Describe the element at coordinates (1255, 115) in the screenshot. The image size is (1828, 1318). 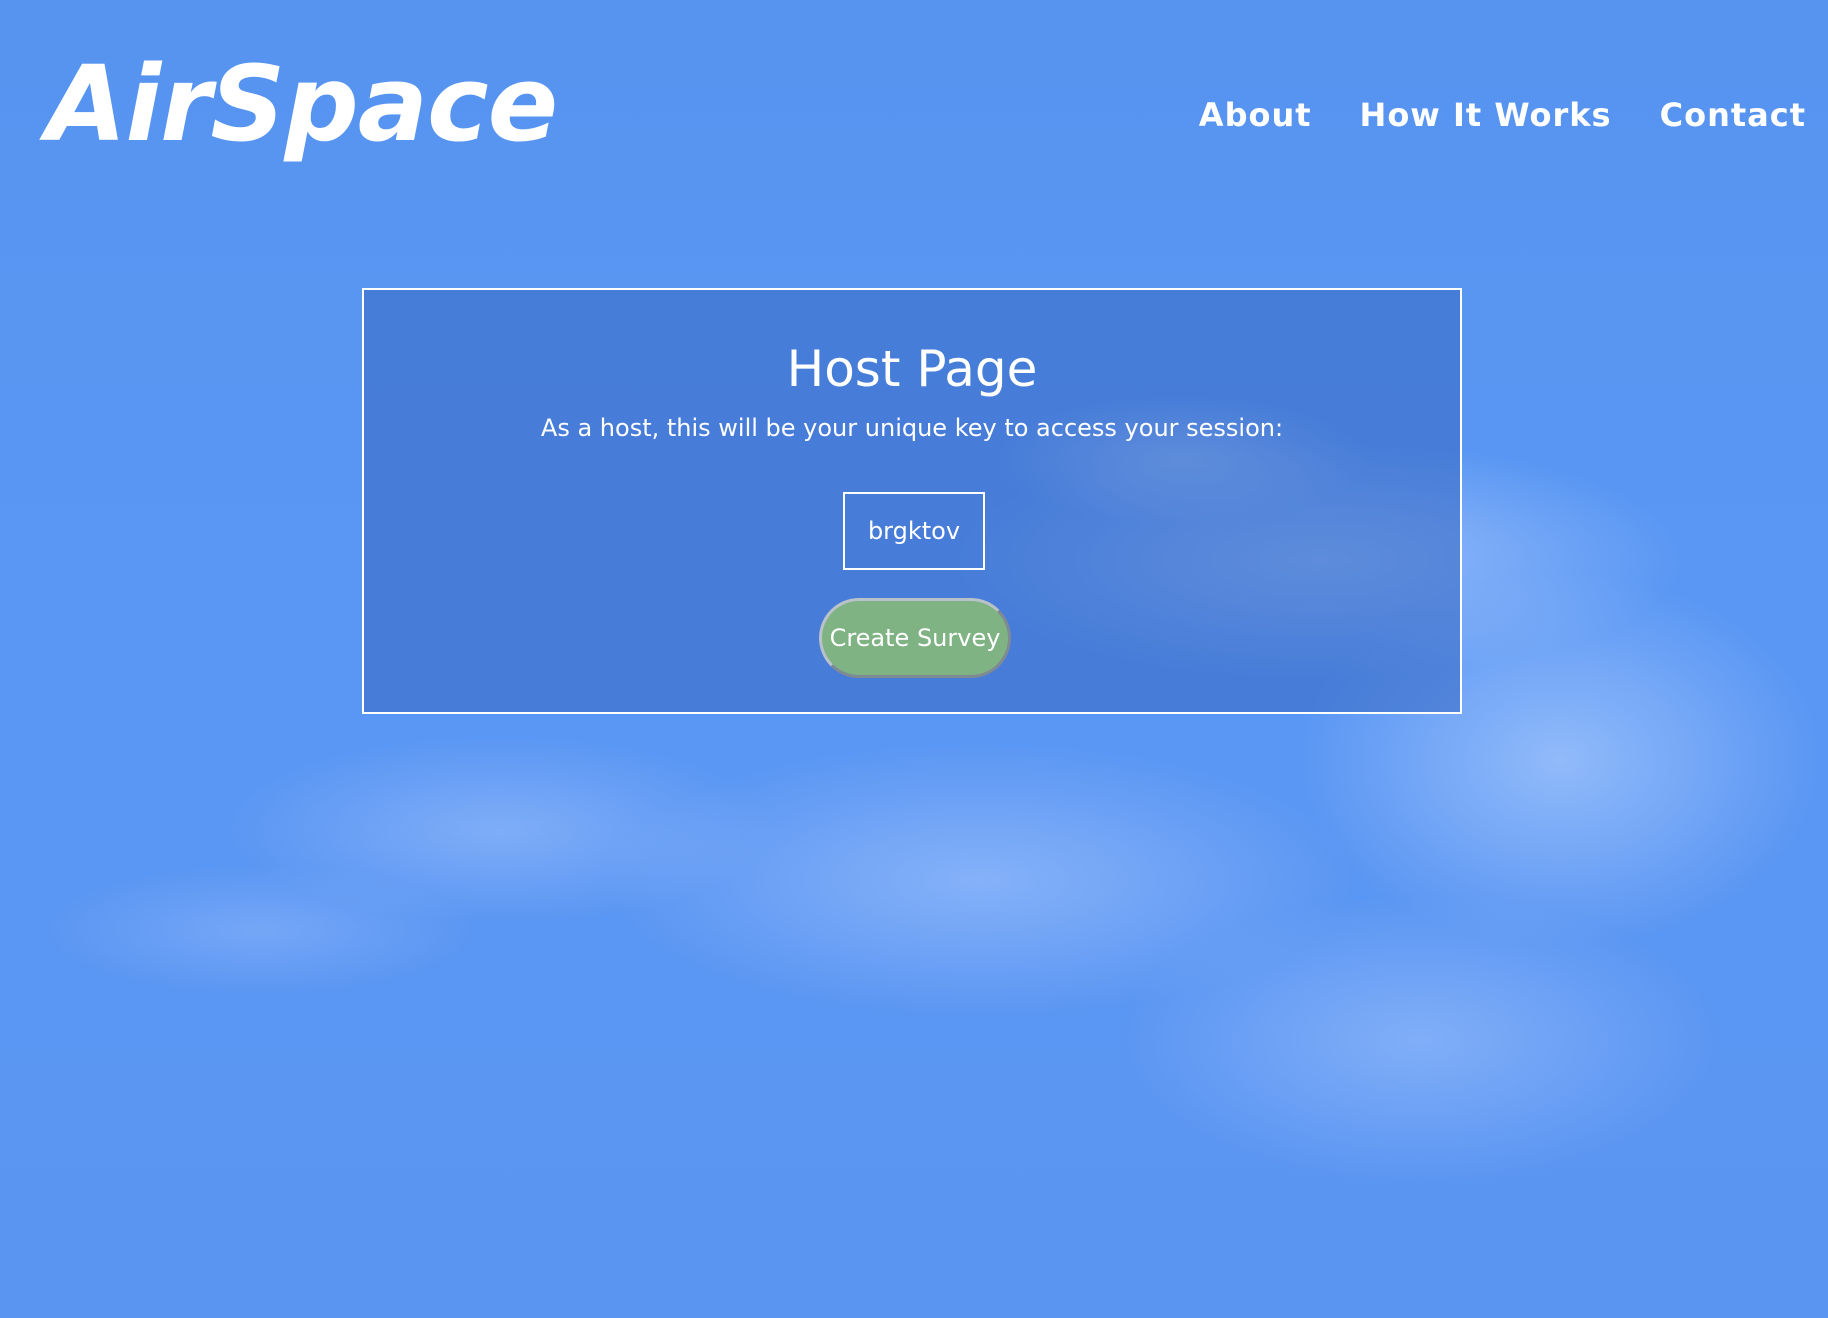
I see `nav-about-link: About` at that location.